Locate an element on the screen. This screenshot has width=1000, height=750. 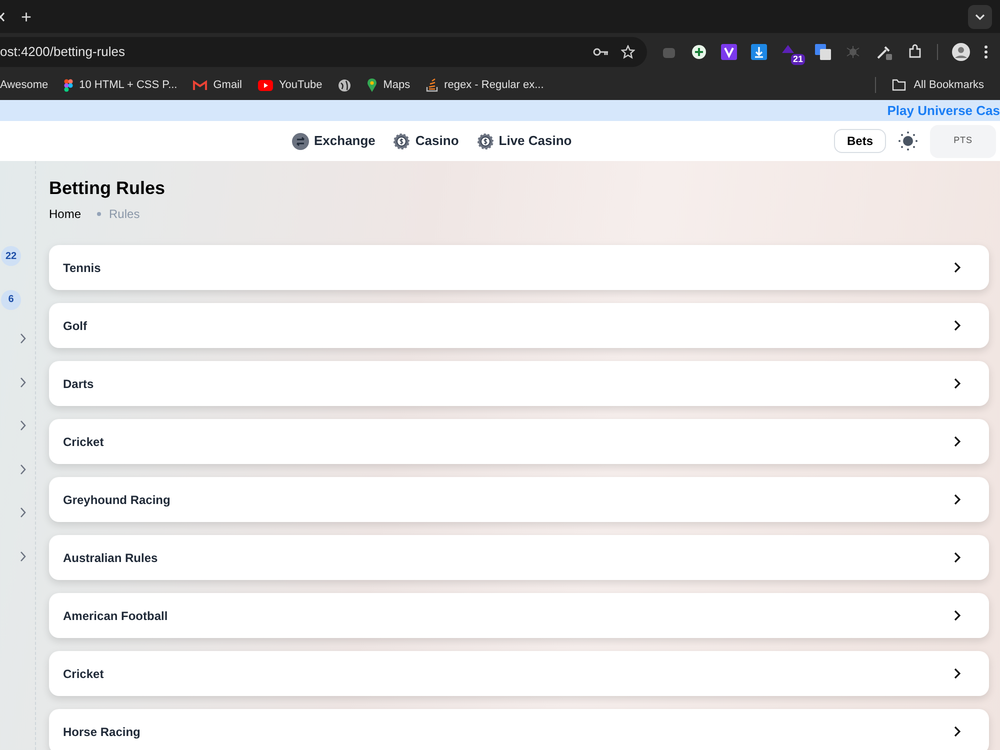
mail-icon is located at coordinates (200, 85).